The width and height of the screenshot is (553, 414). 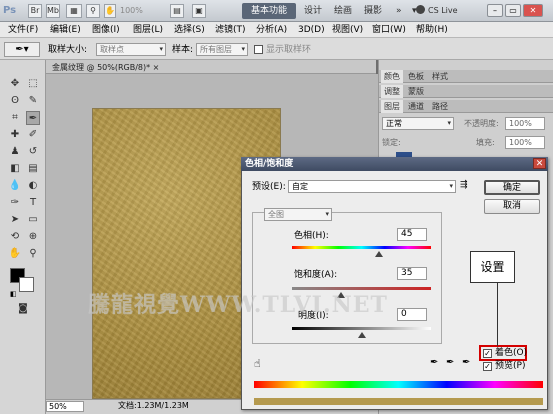 What do you see at coordinates (222, 49) in the screenshot?
I see `sample-select: 所有图层 ▾` at bounding box center [222, 49].